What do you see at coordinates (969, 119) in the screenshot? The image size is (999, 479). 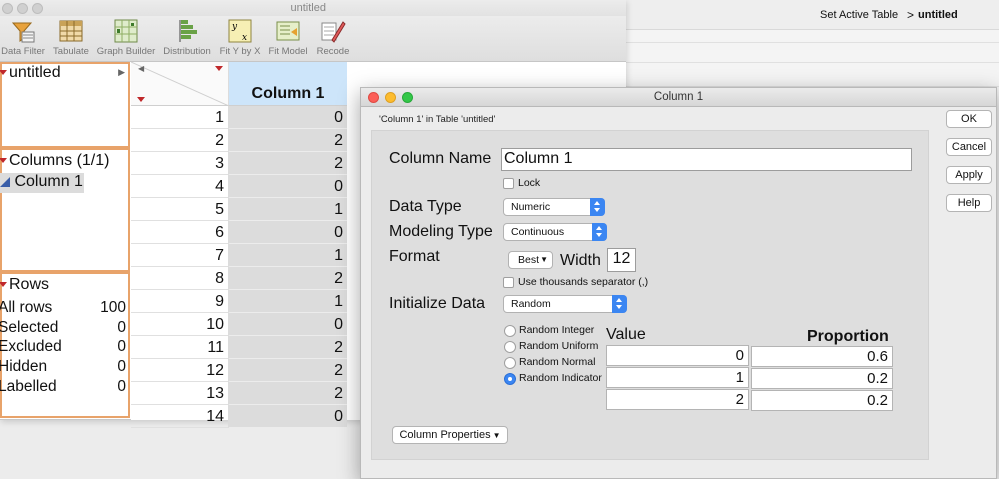 I see `ok-button: OK` at bounding box center [969, 119].